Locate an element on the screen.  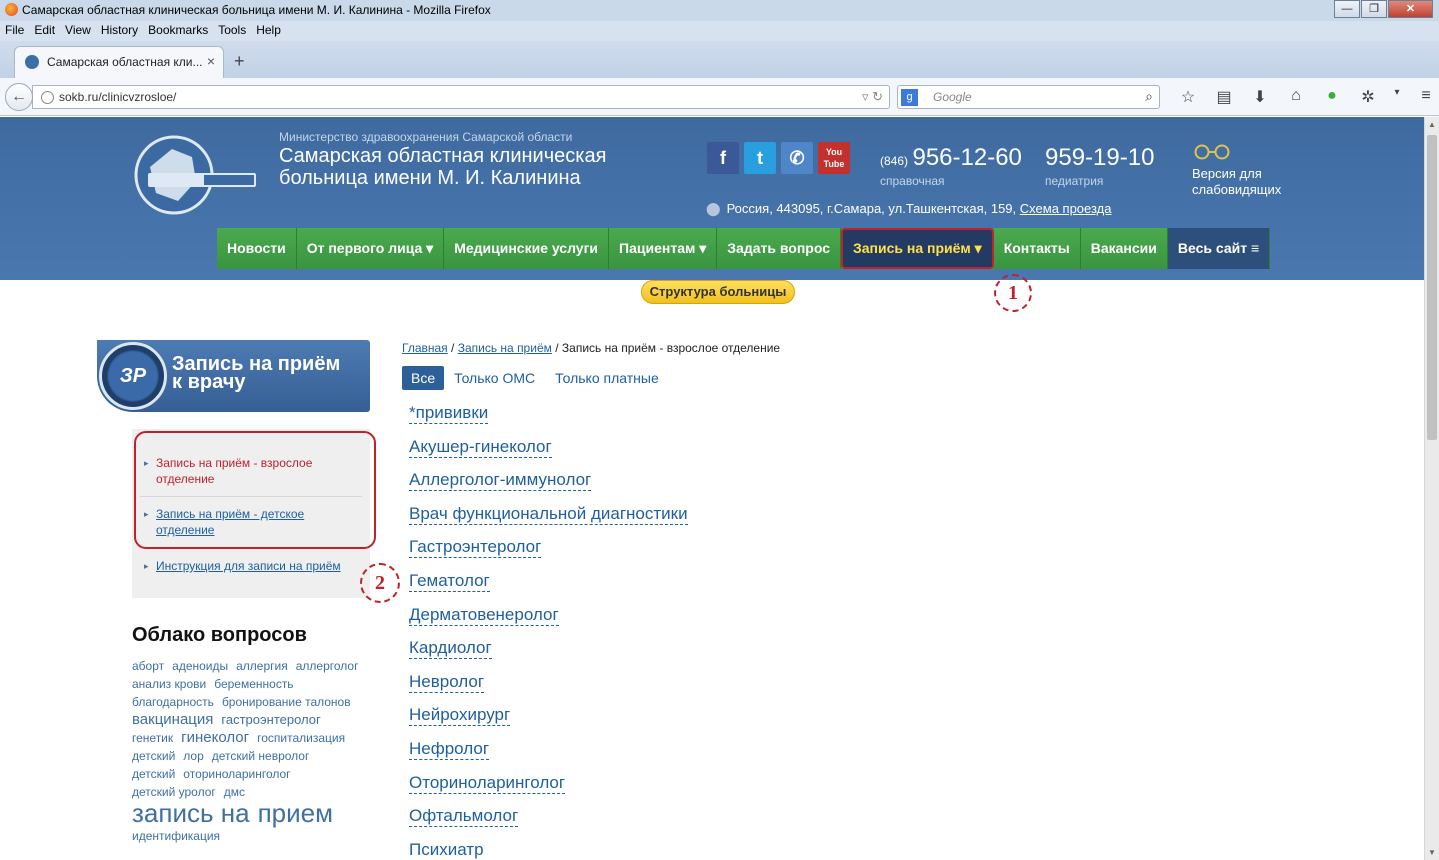
back-button: ← is located at coordinates (19, 97).